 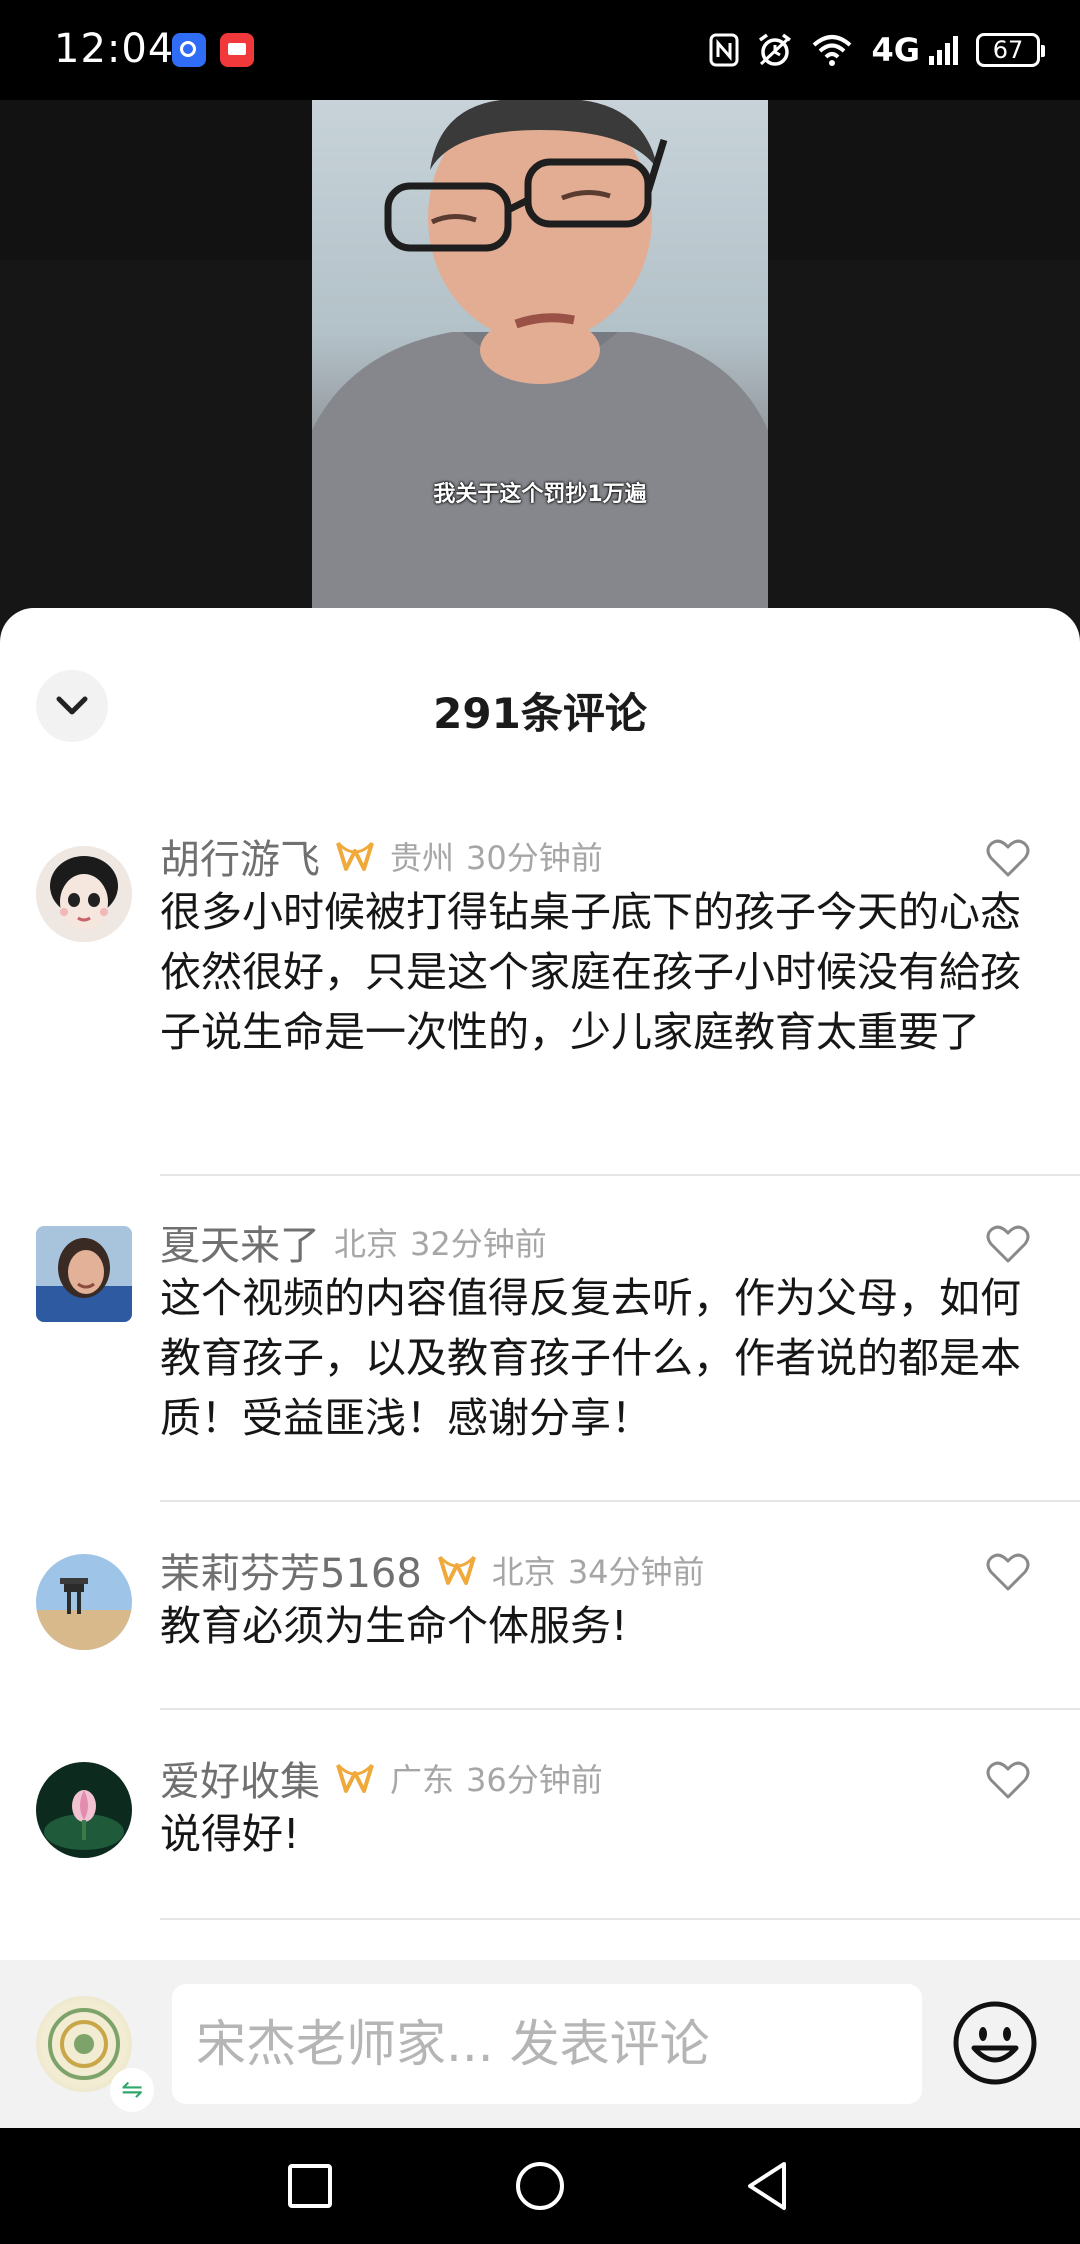 What do you see at coordinates (895, 50) in the screenshot?
I see `network-type: 4G` at bounding box center [895, 50].